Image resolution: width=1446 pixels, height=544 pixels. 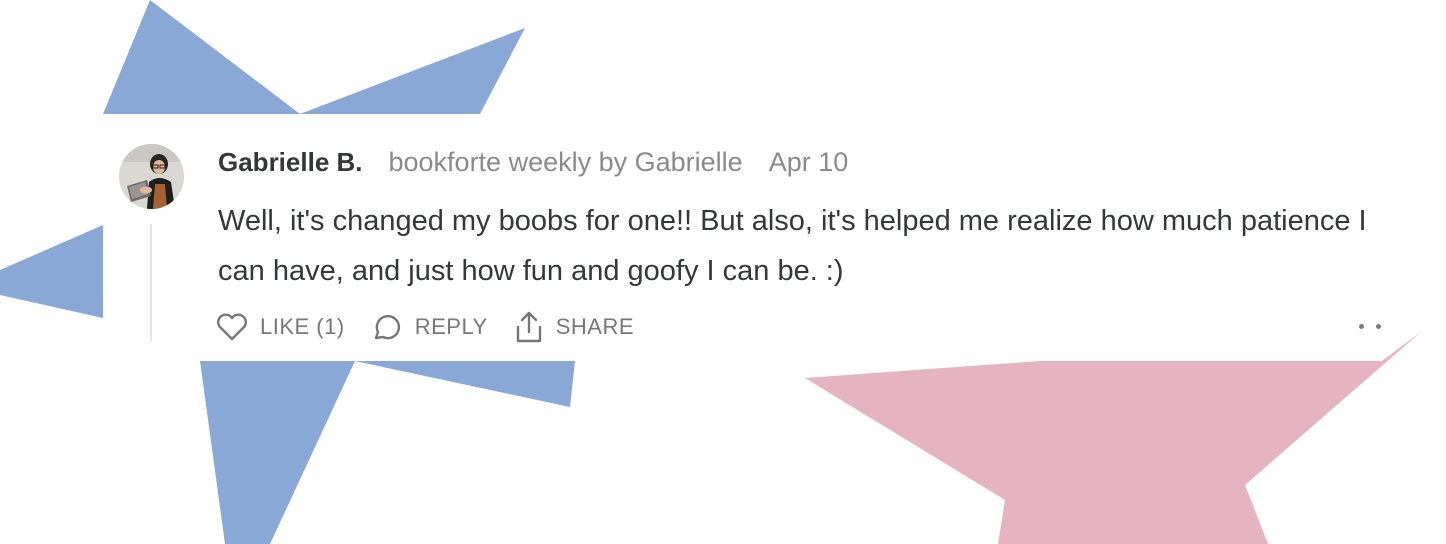 What do you see at coordinates (302, 326) in the screenshot?
I see `like-label: LIKE (1)` at bounding box center [302, 326].